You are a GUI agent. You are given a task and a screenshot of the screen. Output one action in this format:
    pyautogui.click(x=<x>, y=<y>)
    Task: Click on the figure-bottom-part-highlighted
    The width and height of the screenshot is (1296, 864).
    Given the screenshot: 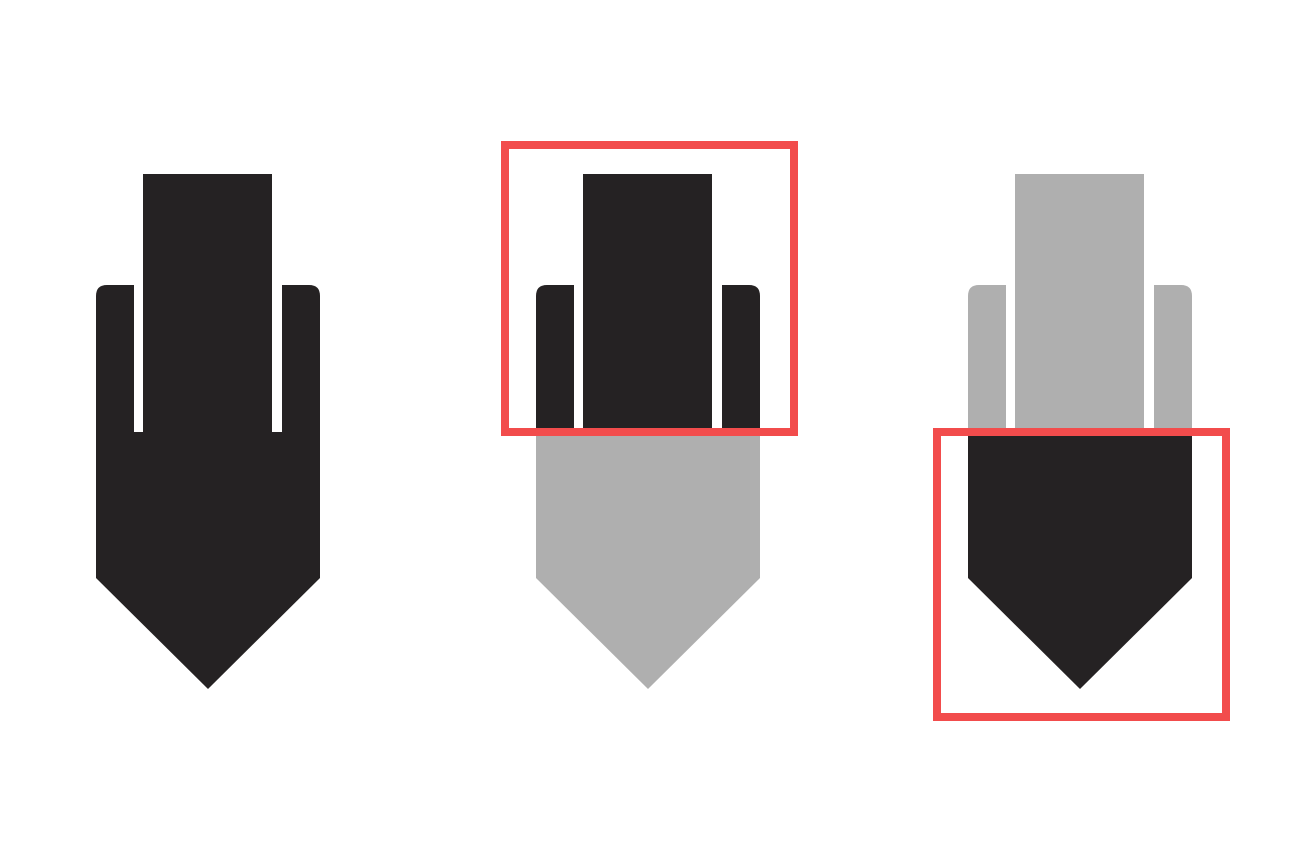 What is the action you would take?
    pyautogui.click(x=1081, y=447)
    